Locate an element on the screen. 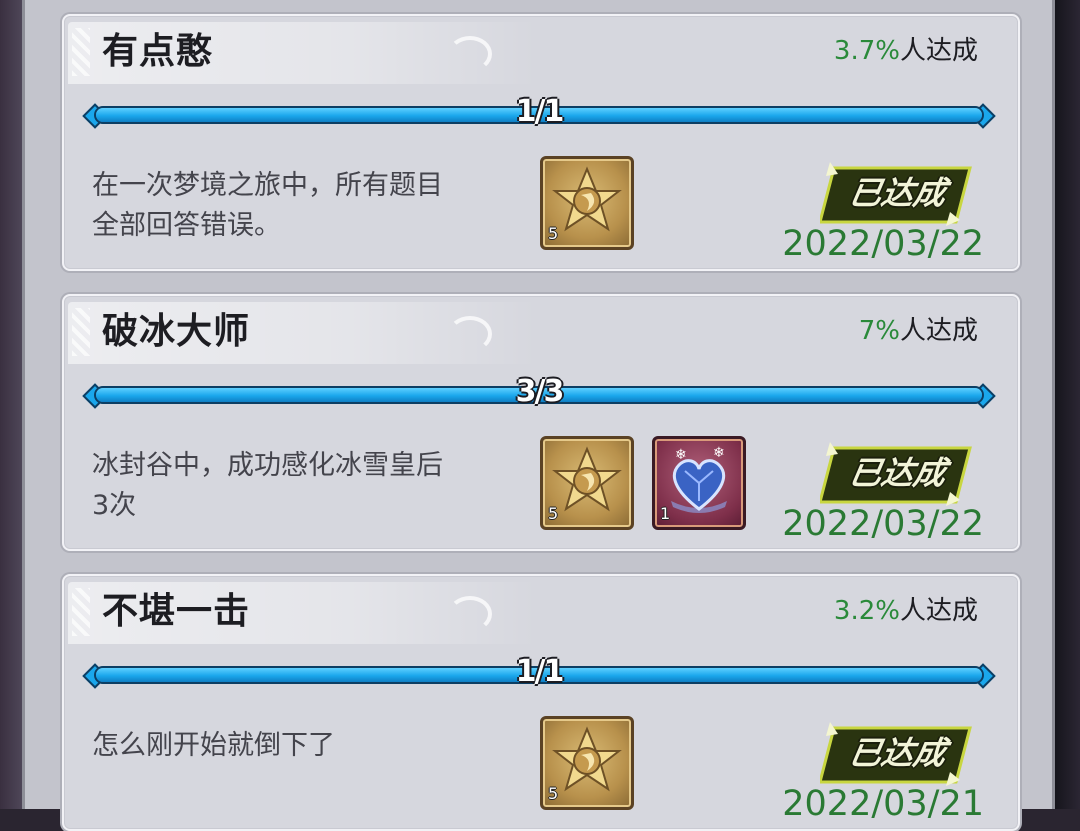 This screenshot has width=1080, height=831. completion-date: 2022/03/21 is located at coordinates (883, 804).